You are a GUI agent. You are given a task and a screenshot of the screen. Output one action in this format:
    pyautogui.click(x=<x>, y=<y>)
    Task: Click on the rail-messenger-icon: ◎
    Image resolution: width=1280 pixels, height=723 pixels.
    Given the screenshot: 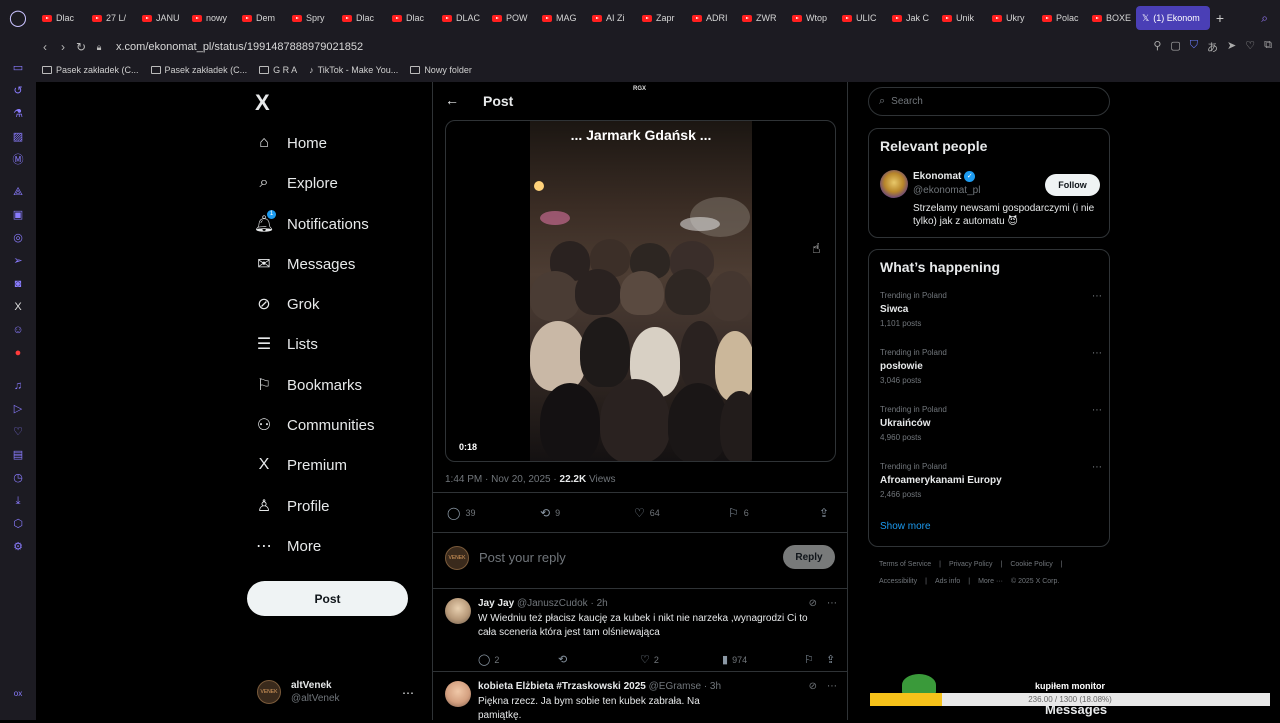 What is the action you would take?
    pyautogui.click(x=18, y=238)
    